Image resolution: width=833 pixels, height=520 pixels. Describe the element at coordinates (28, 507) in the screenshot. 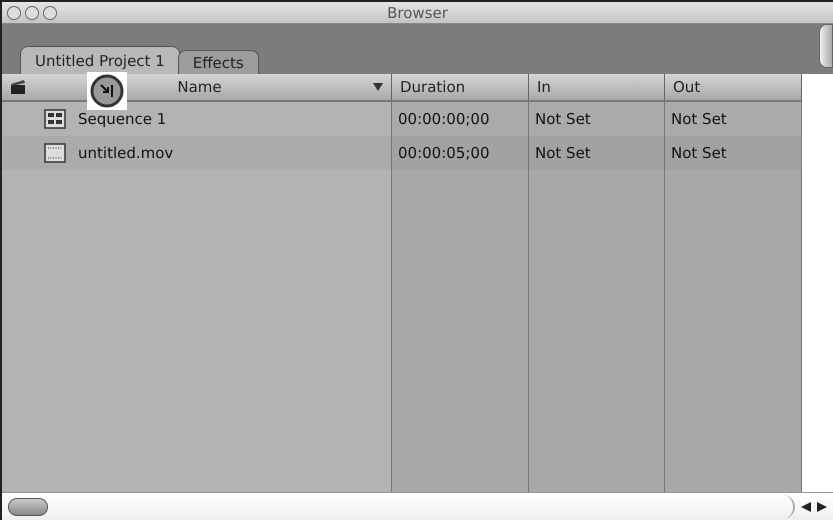

I see `scroll-thumb` at that location.